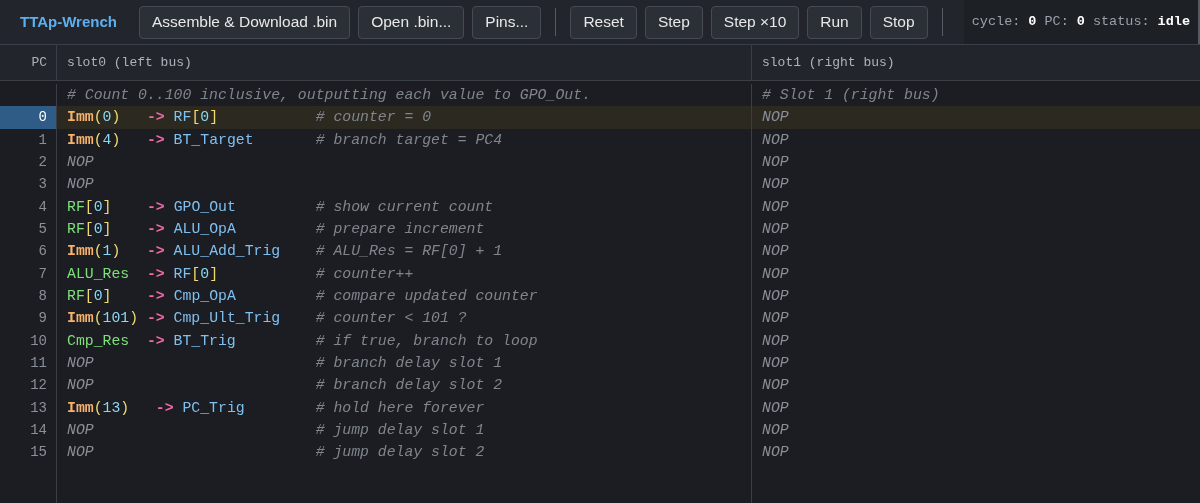 This screenshot has height=503, width=1200. What do you see at coordinates (1121, 21) in the screenshot?
I see `status-label: status:` at bounding box center [1121, 21].